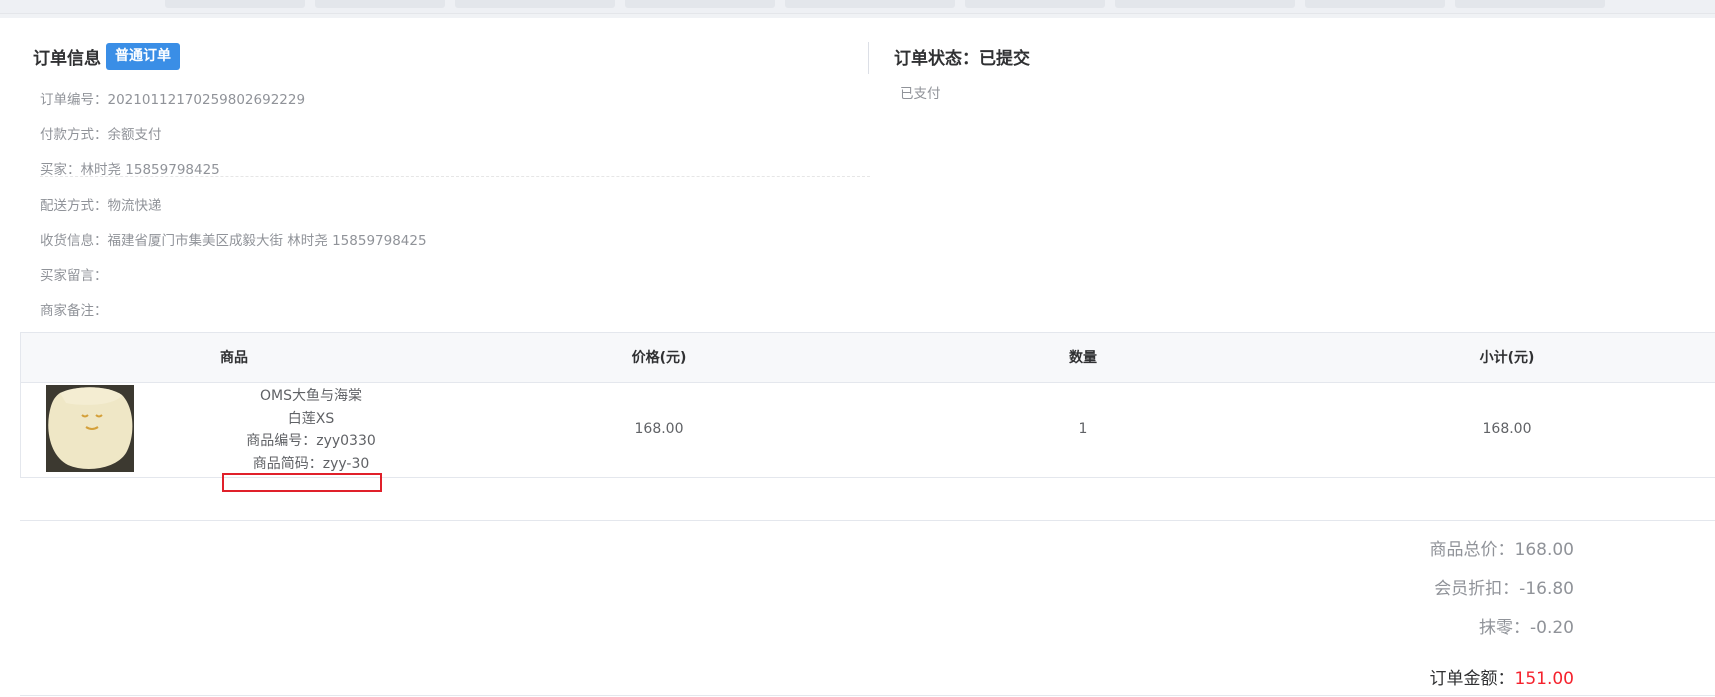  What do you see at coordinates (1083, 358) in the screenshot?
I see `column-header-quantity: 数量` at bounding box center [1083, 358].